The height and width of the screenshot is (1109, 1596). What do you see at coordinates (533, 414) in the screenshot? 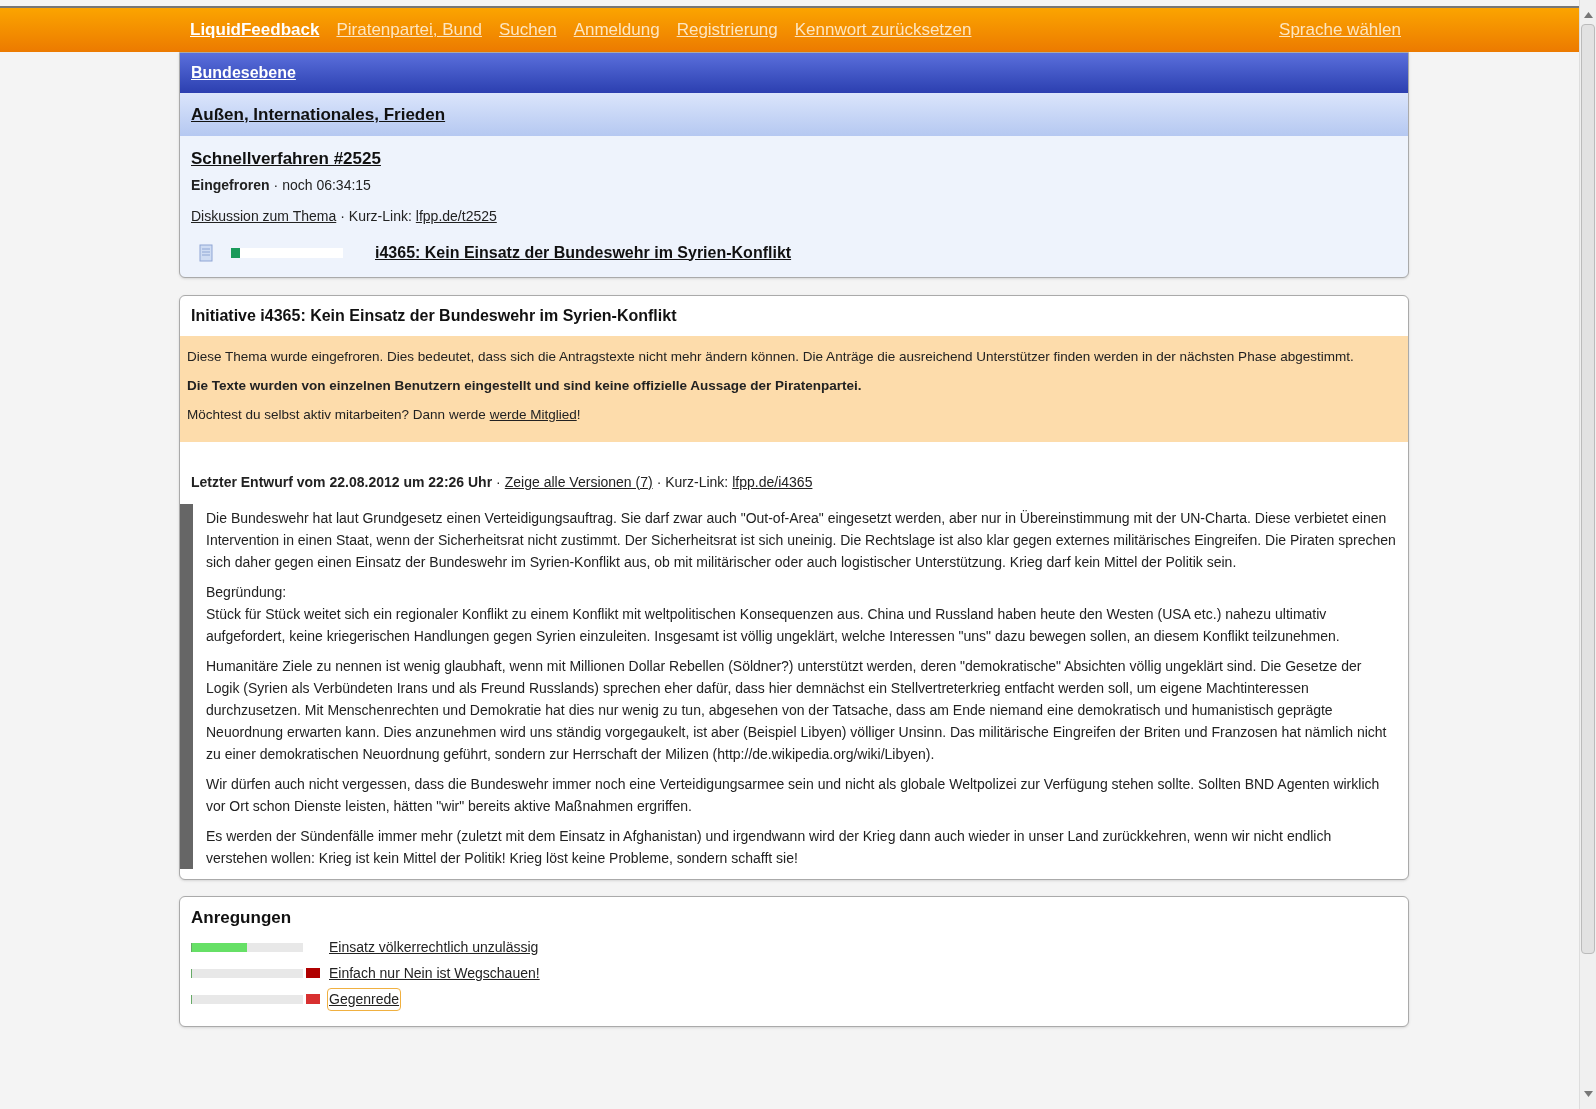
I see `member-link: werde Mitglied` at bounding box center [533, 414].